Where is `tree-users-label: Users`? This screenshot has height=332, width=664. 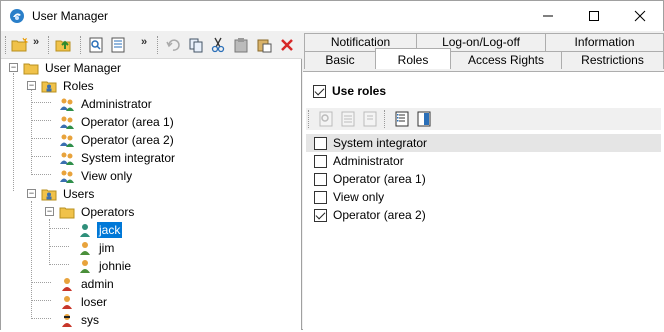 tree-users-label: Users is located at coordinates (79, 194).